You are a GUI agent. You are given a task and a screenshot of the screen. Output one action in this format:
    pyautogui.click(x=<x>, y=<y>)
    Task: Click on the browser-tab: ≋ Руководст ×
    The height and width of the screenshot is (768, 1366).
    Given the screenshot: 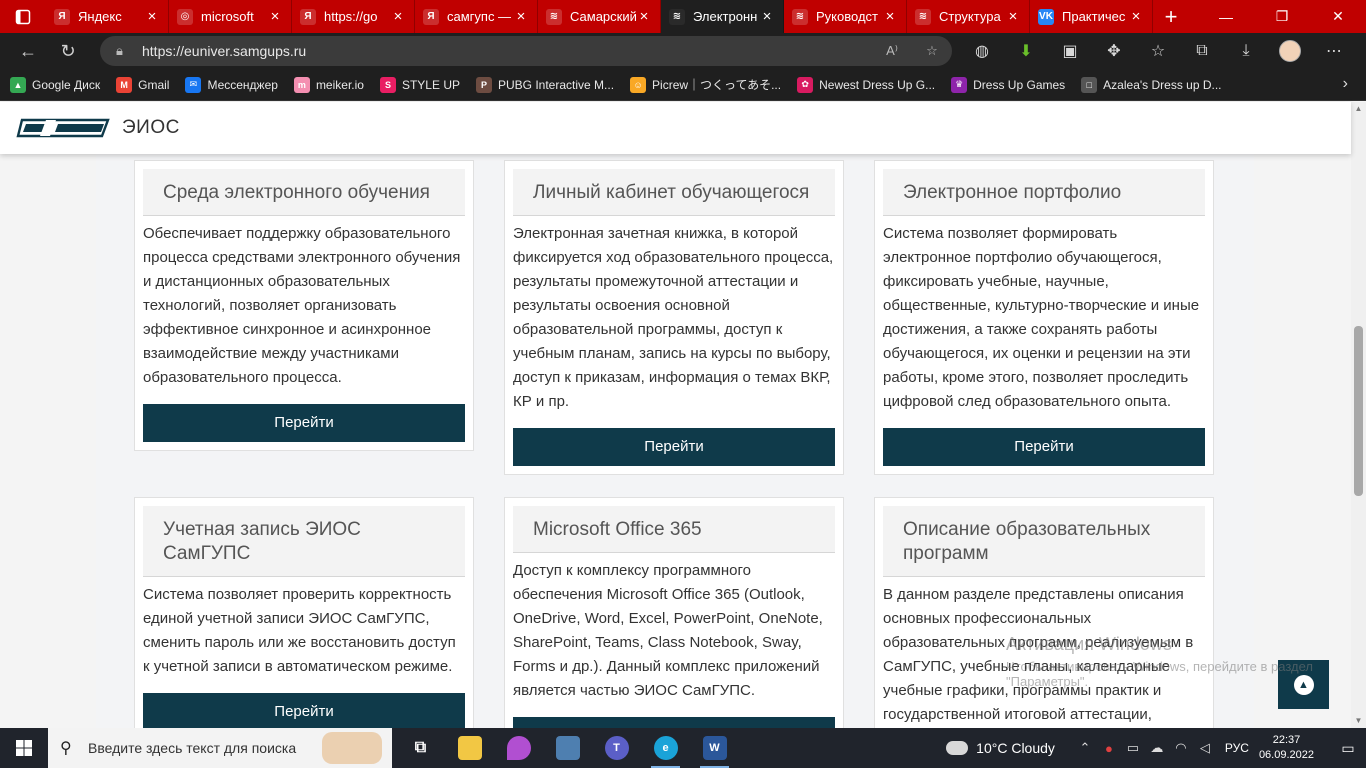 What is the action you would take?
    pyautogui.click(x=845, y=16)
    